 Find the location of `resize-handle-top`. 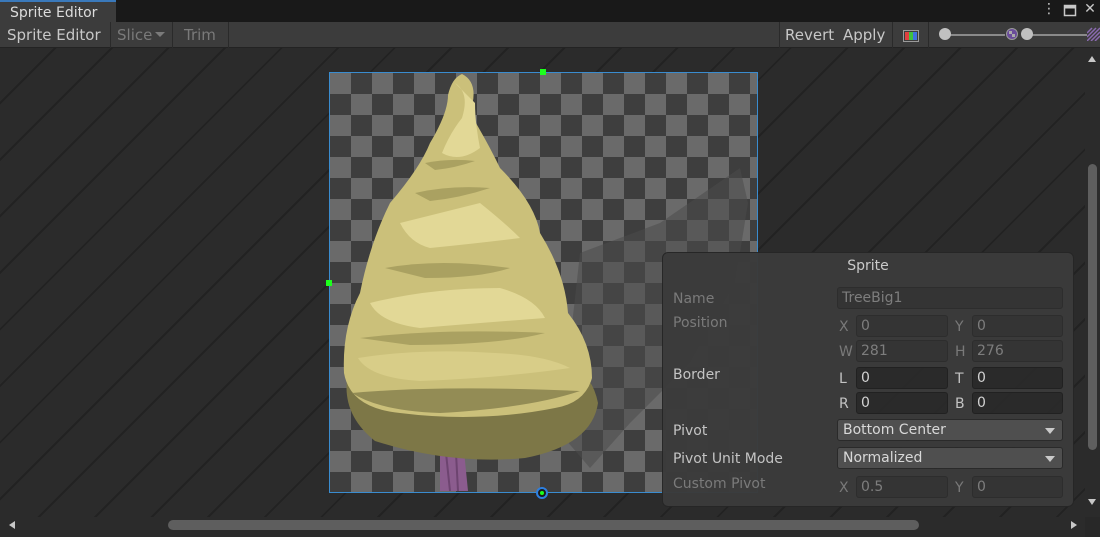

resize-handle-top is located at coordinates (543, 72).